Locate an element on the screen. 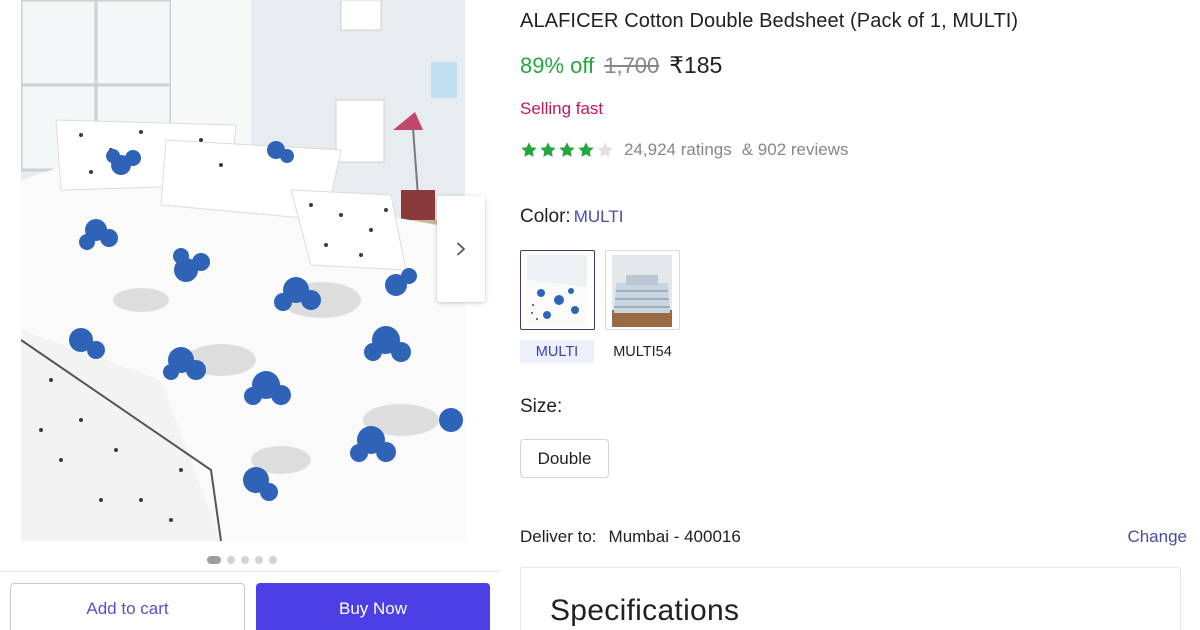 The width and height of the screenshot is (1200, 630). next-image-button is located at coordinates (461, 249).